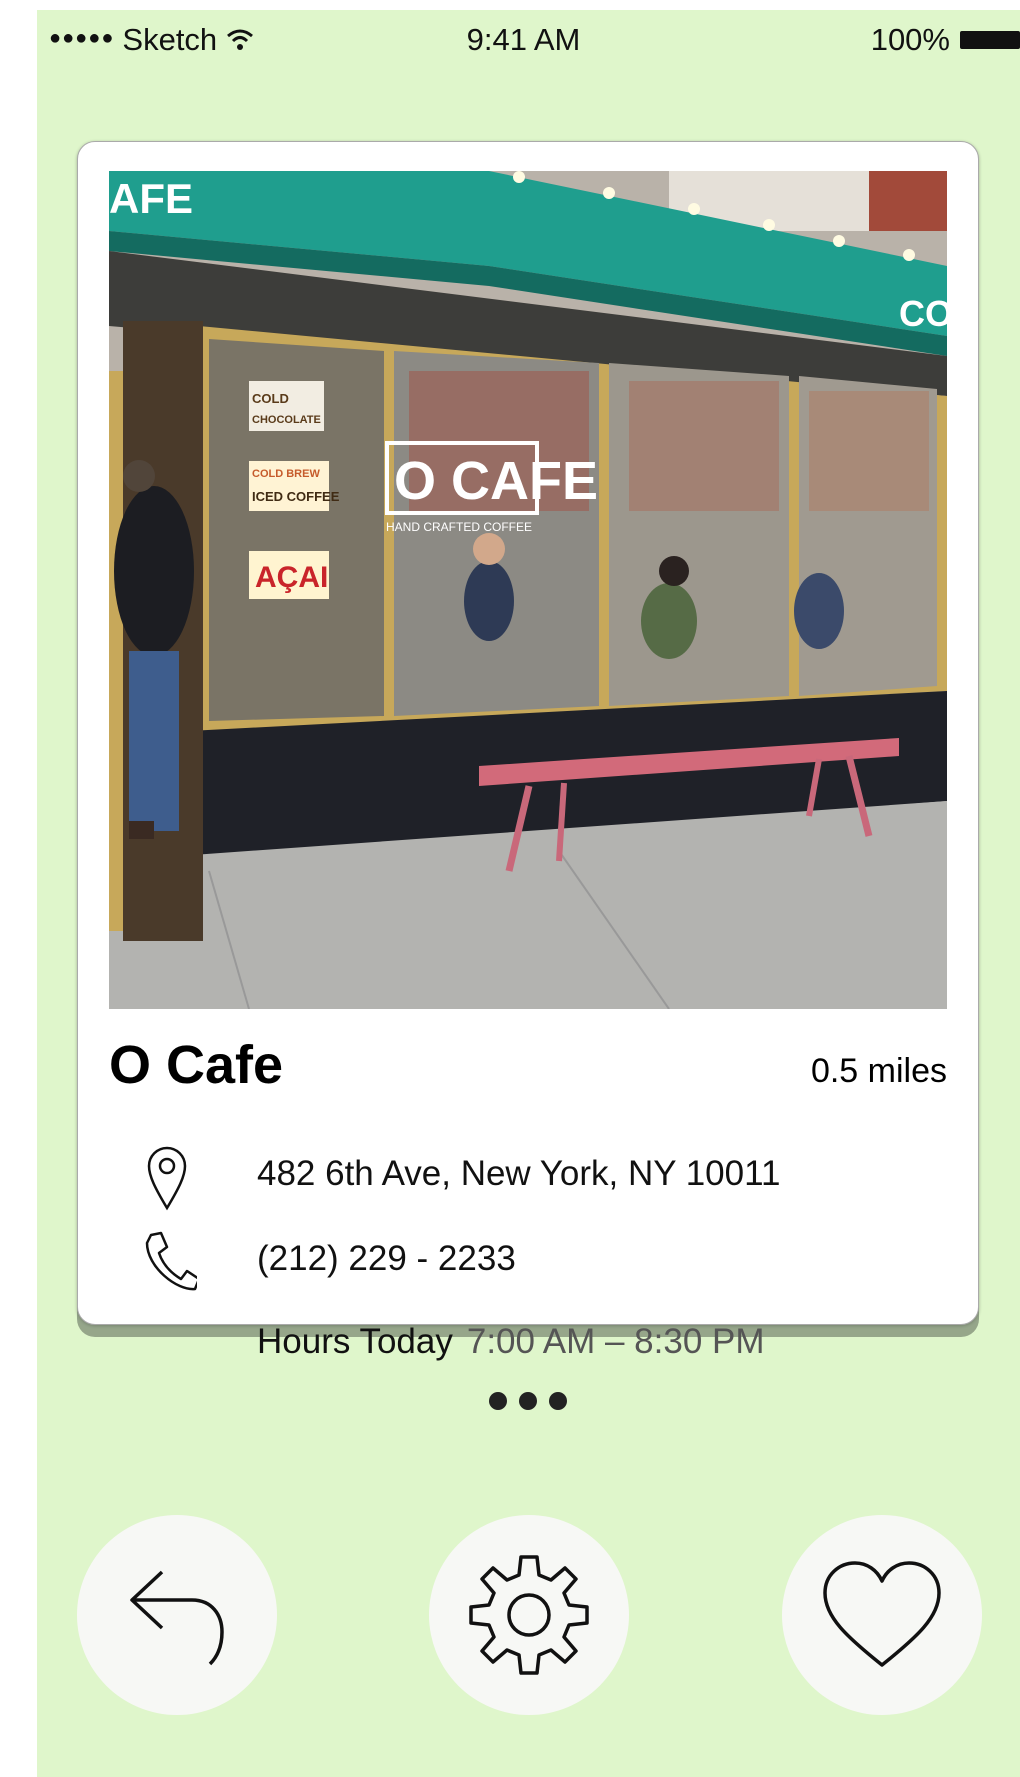 The image size is (1020, 1777). Describe the element at coordinates (615, 1341) in the screenshot. I see `hours-value: 7:00 AM – 8:30 PM` at that location.